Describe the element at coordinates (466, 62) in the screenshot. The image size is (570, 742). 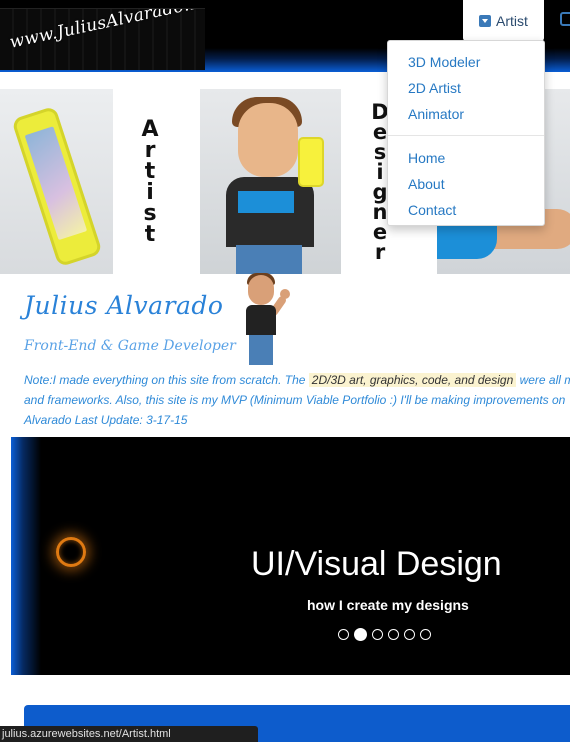
I see `menu-item-3d-modeler: 3D Modeler` at that location.